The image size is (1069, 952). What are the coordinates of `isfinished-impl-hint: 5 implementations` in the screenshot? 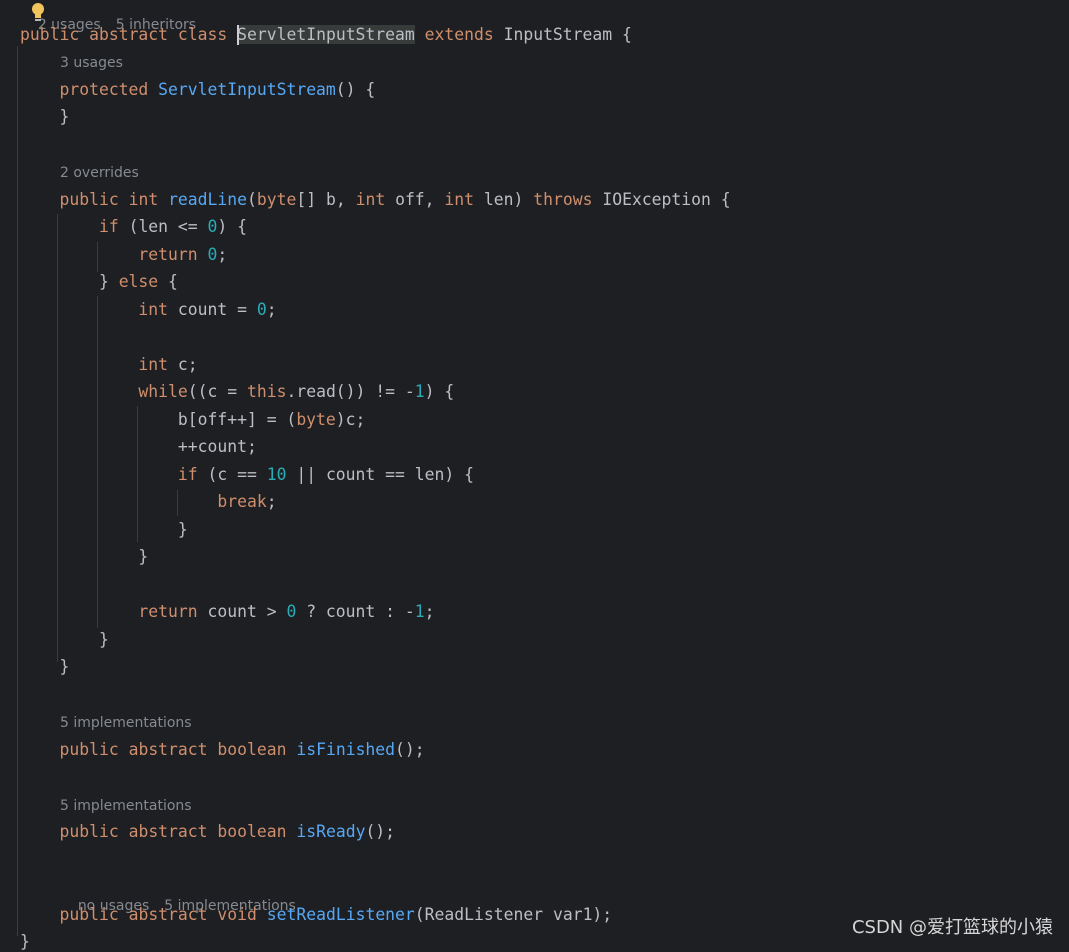 It's located at (126, 723).